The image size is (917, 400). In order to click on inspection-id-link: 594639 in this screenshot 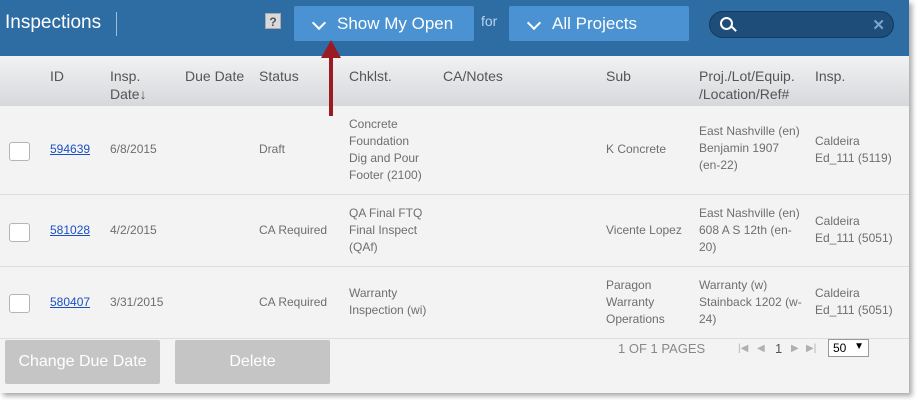, I will do `click(70, 149)`.